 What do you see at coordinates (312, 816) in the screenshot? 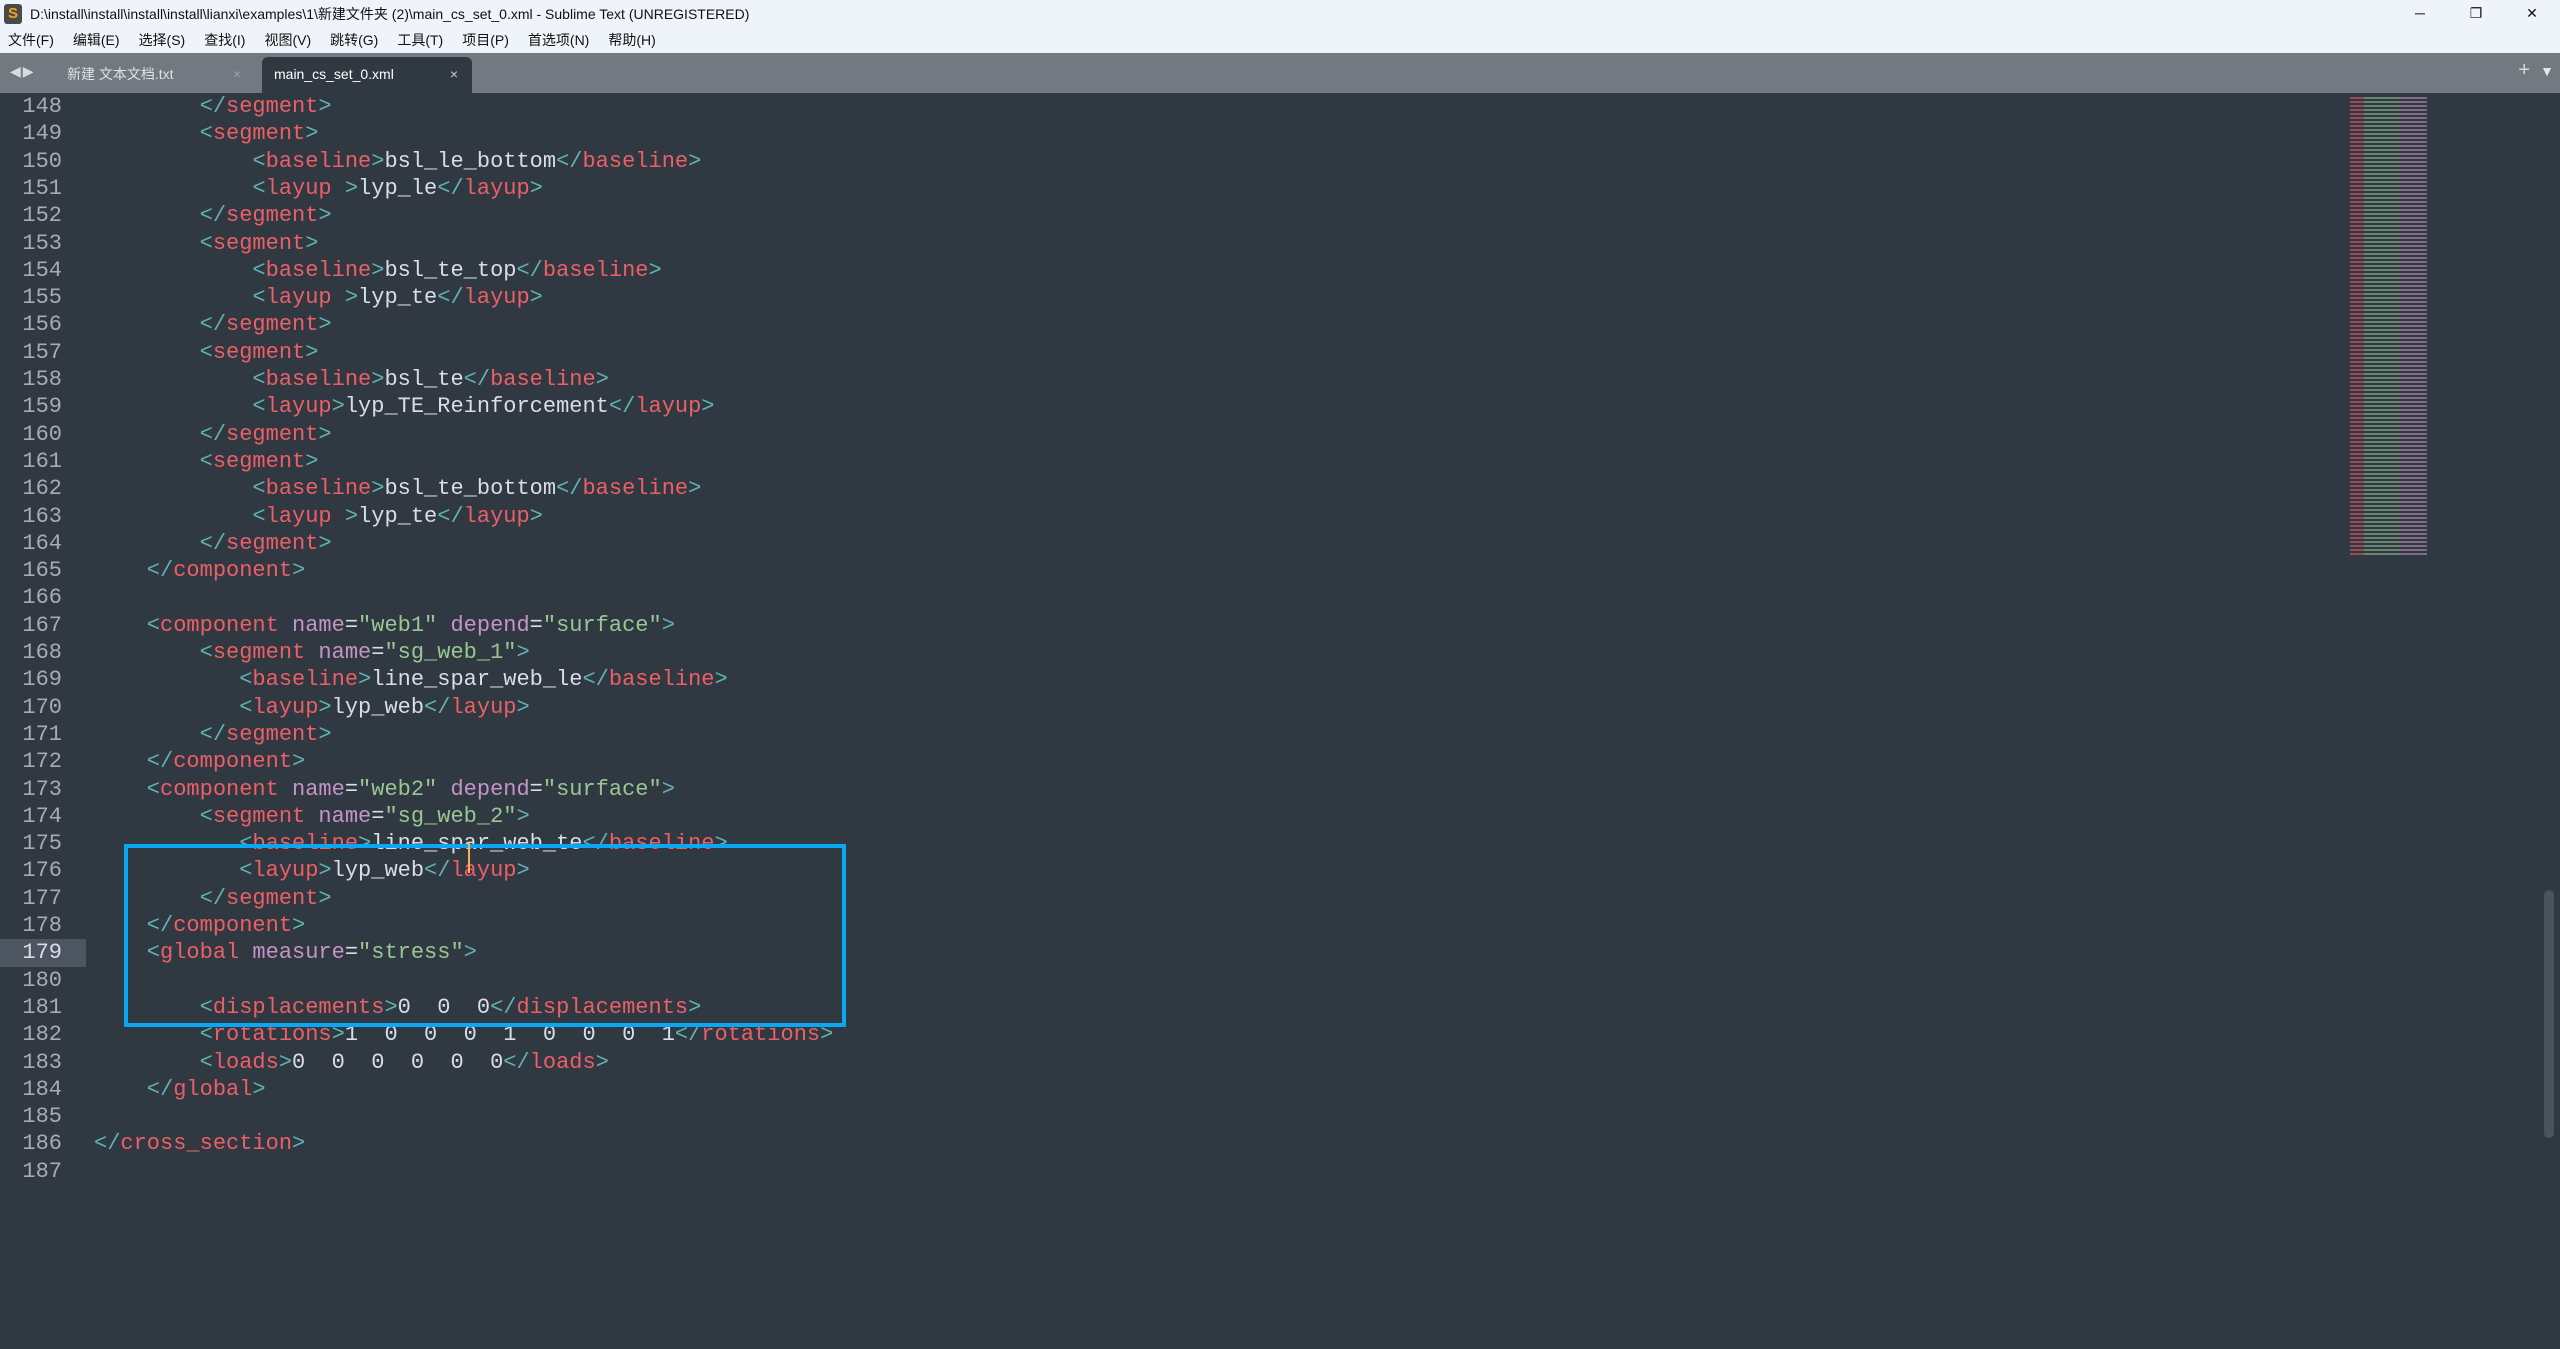
I see `code-text: <segment name="sg_web_2">` at bounding box center [312, 816].